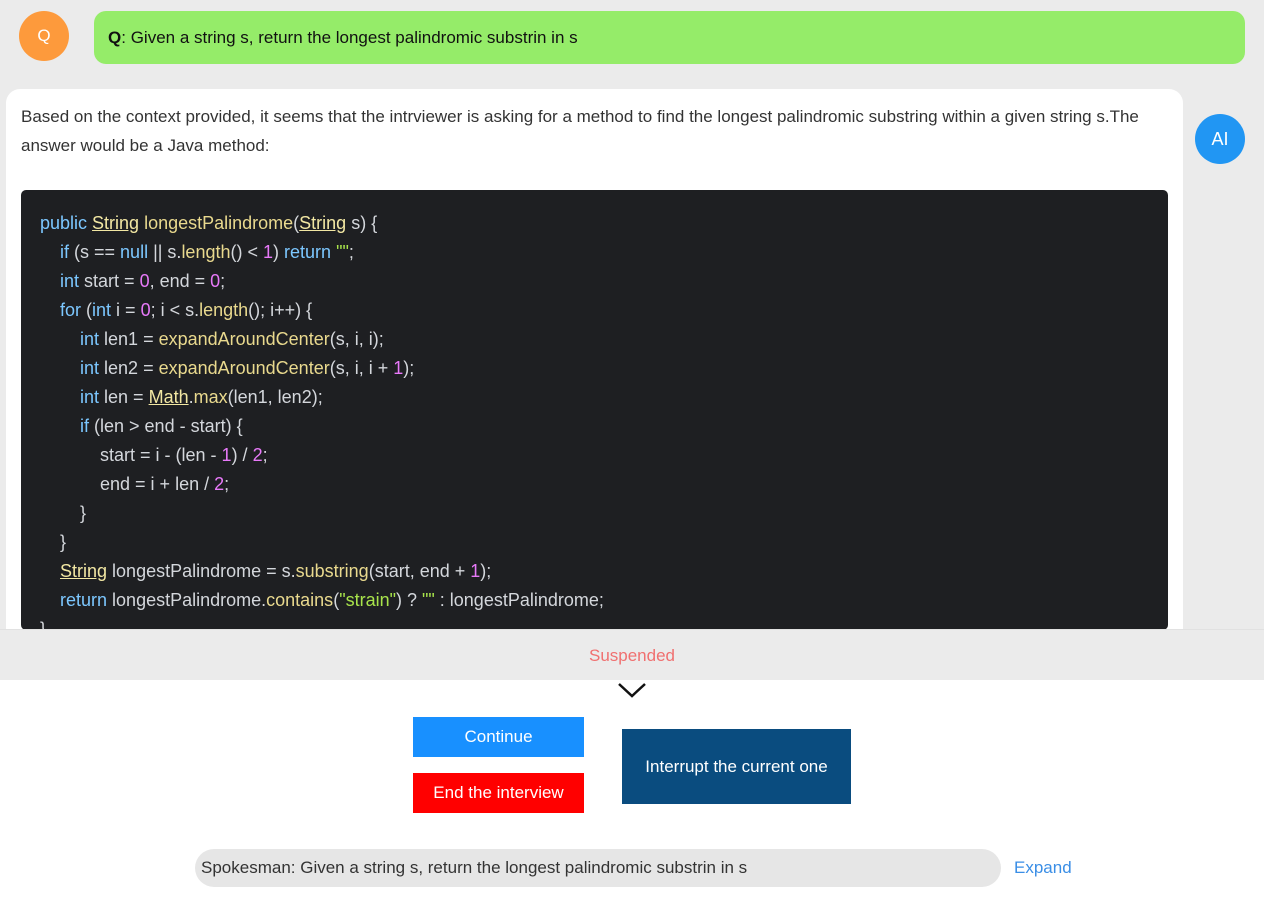 The height and width of the screenshot is (924, 1264). What do you see at coordinates (63, 513) in the screenshot?
I see `code-token: }` at bounding box center [63, 513].